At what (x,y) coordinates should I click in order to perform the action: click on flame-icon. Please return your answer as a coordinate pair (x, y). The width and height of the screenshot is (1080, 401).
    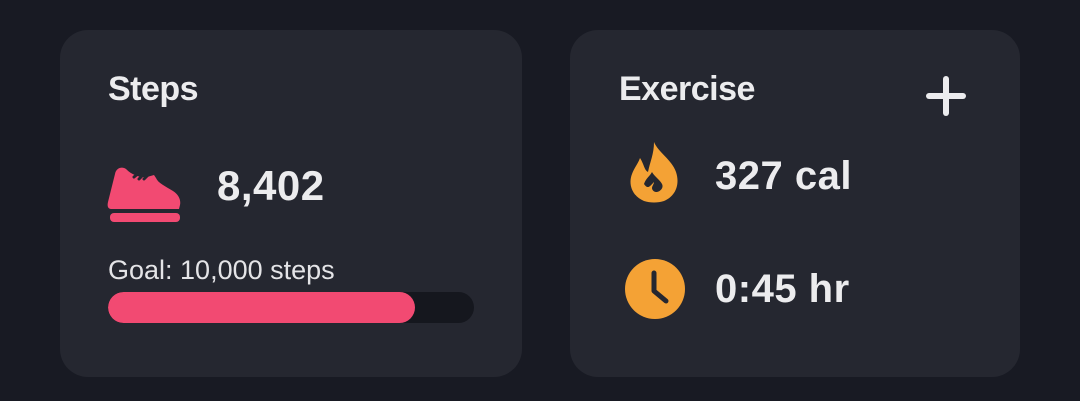
    Looking at the image, I should click on (654, 172).